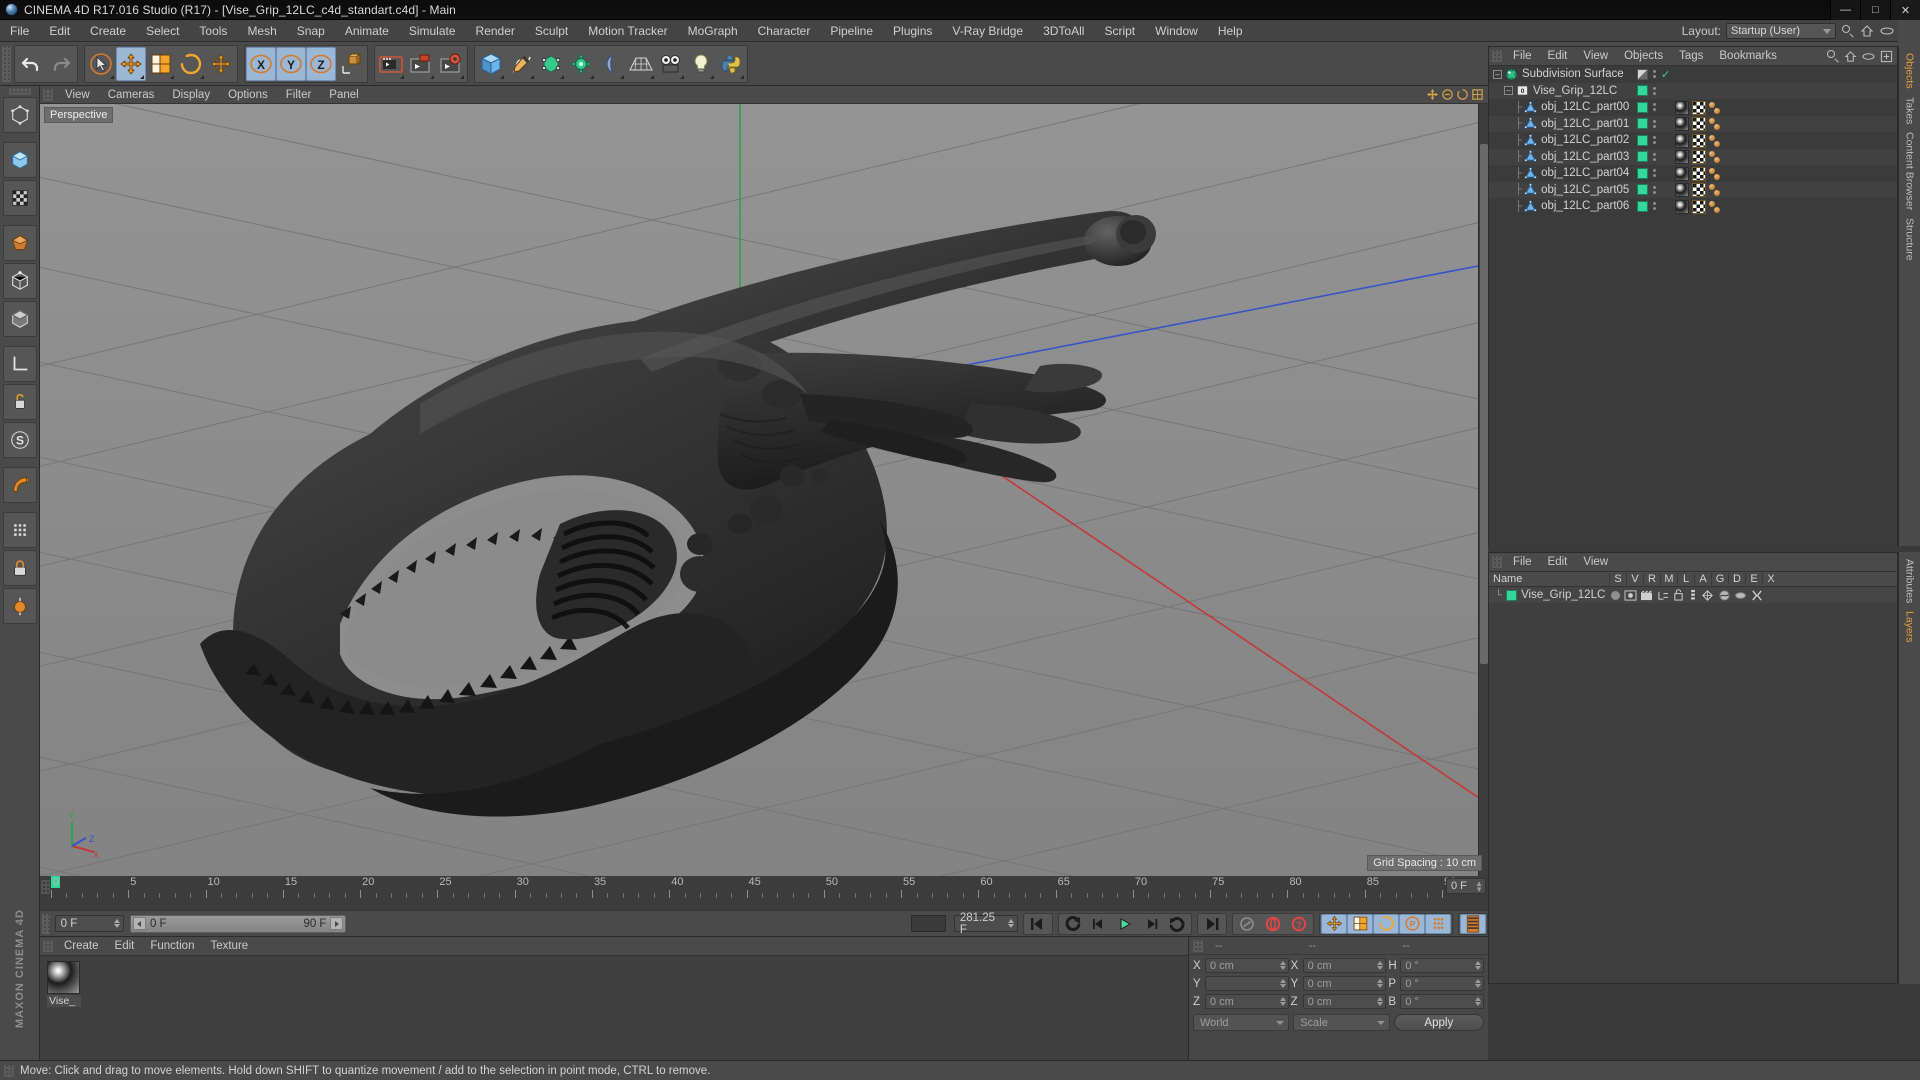  What do you see at coordinates (161, 64) in the screenshot?
I see `scale-tool-button` at bounding box center [161, 64].